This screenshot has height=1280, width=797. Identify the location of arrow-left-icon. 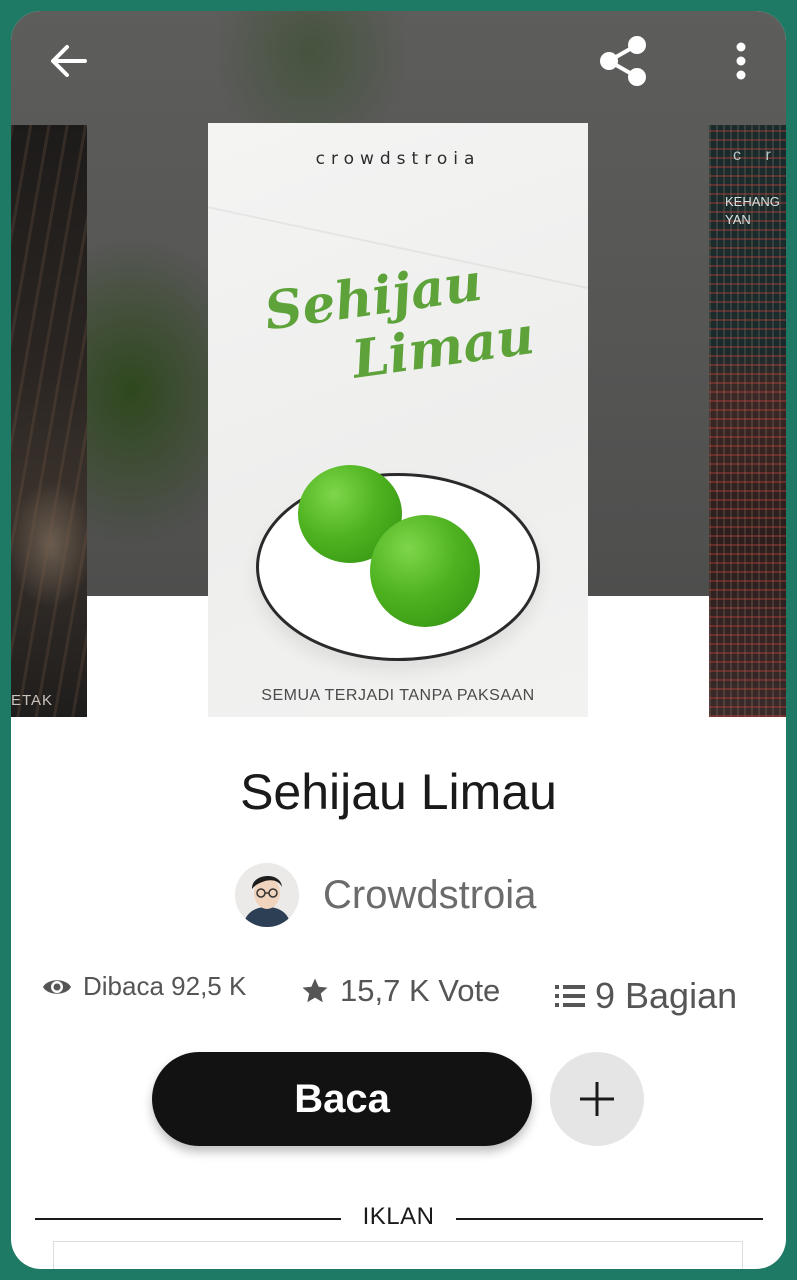
(69, 61).